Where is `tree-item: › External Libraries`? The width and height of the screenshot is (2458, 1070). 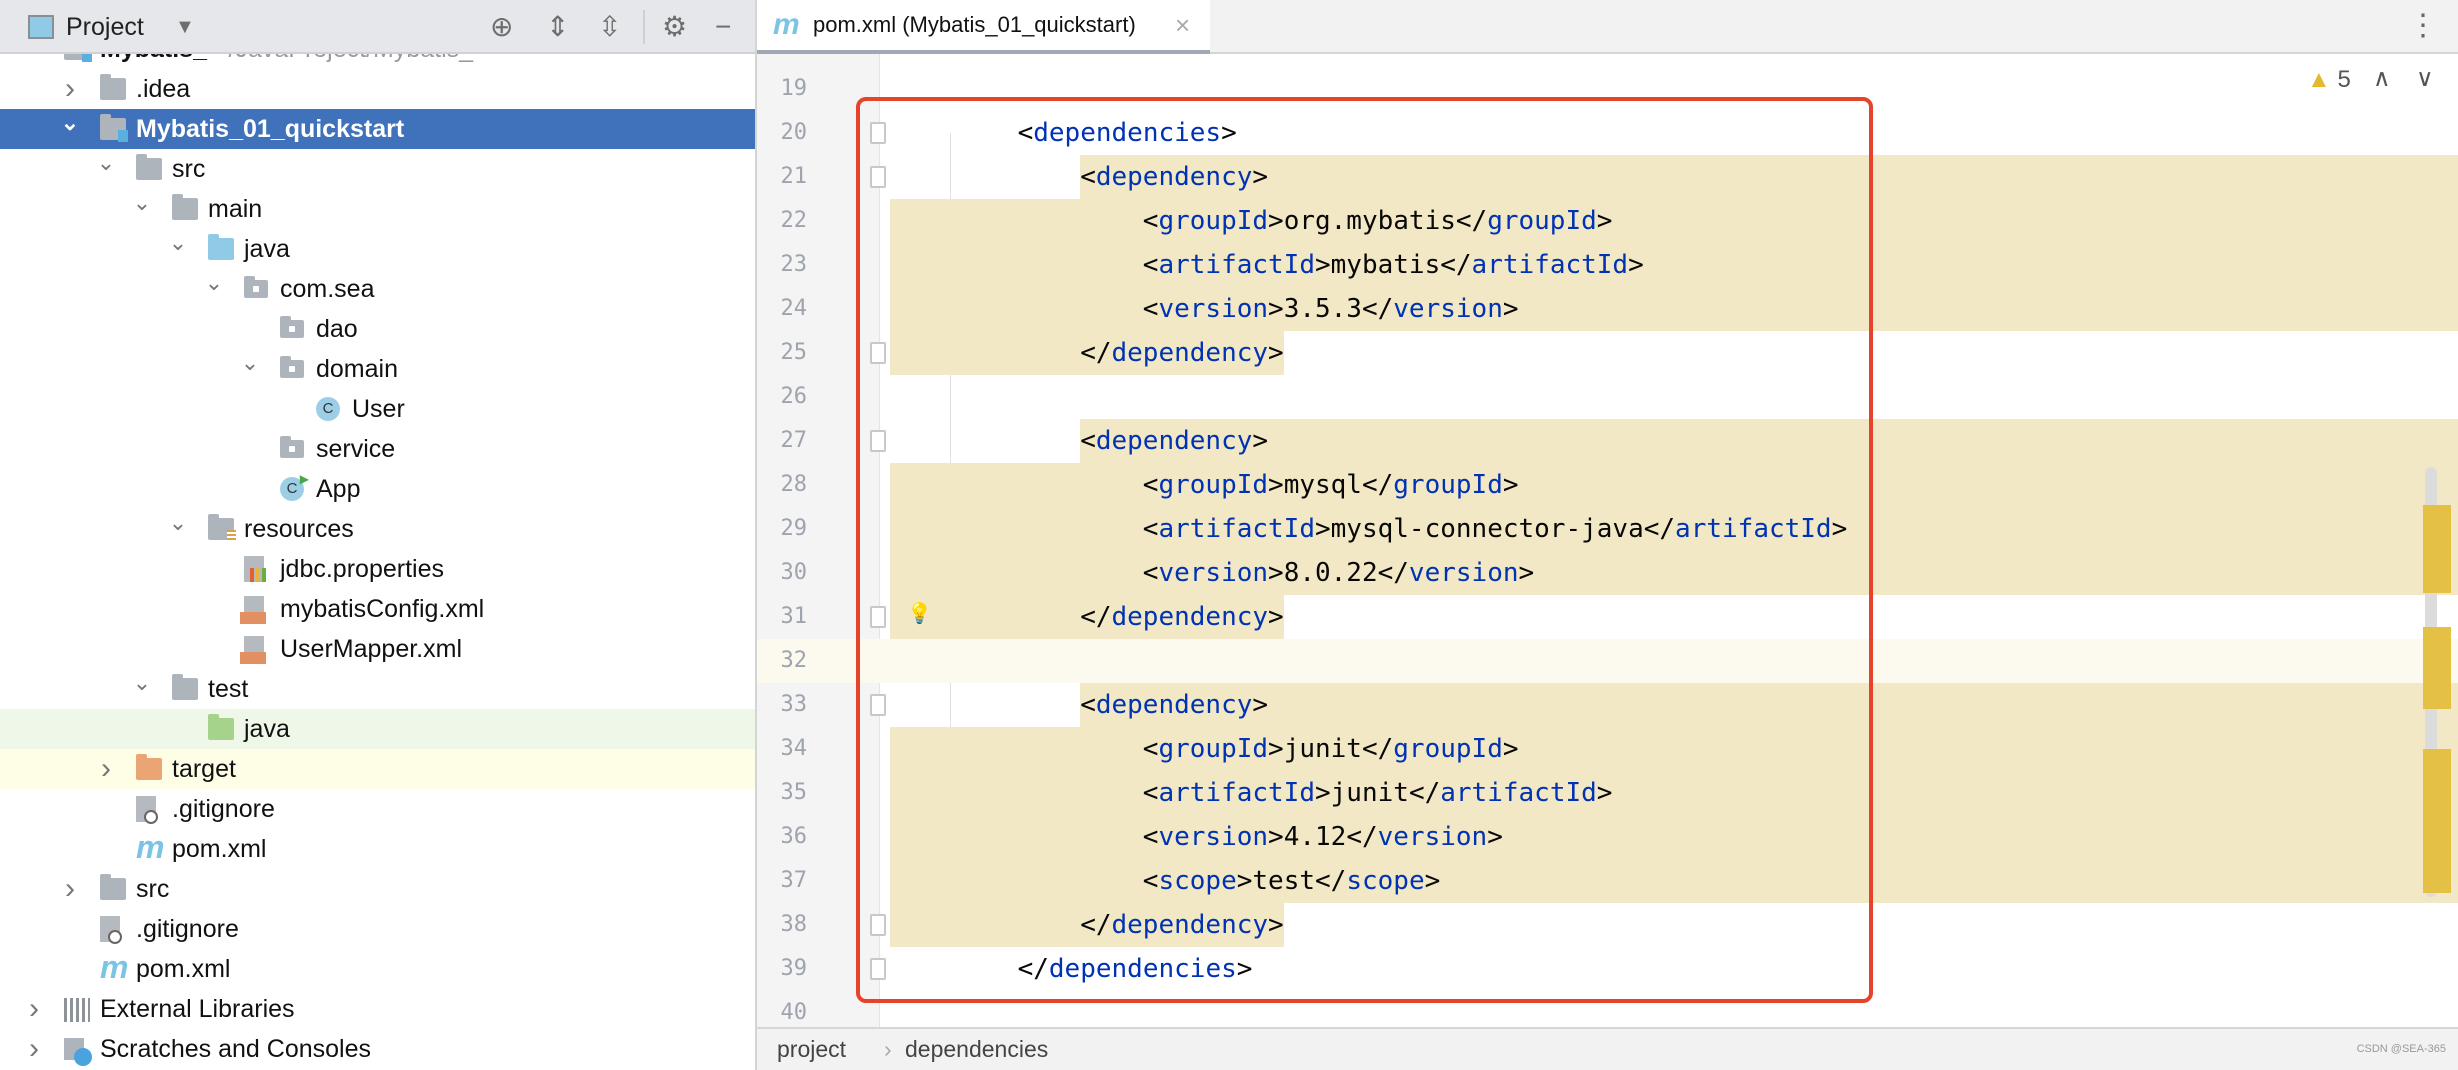 tree-item: › External Libraries is located at coordinates (377, 1009).